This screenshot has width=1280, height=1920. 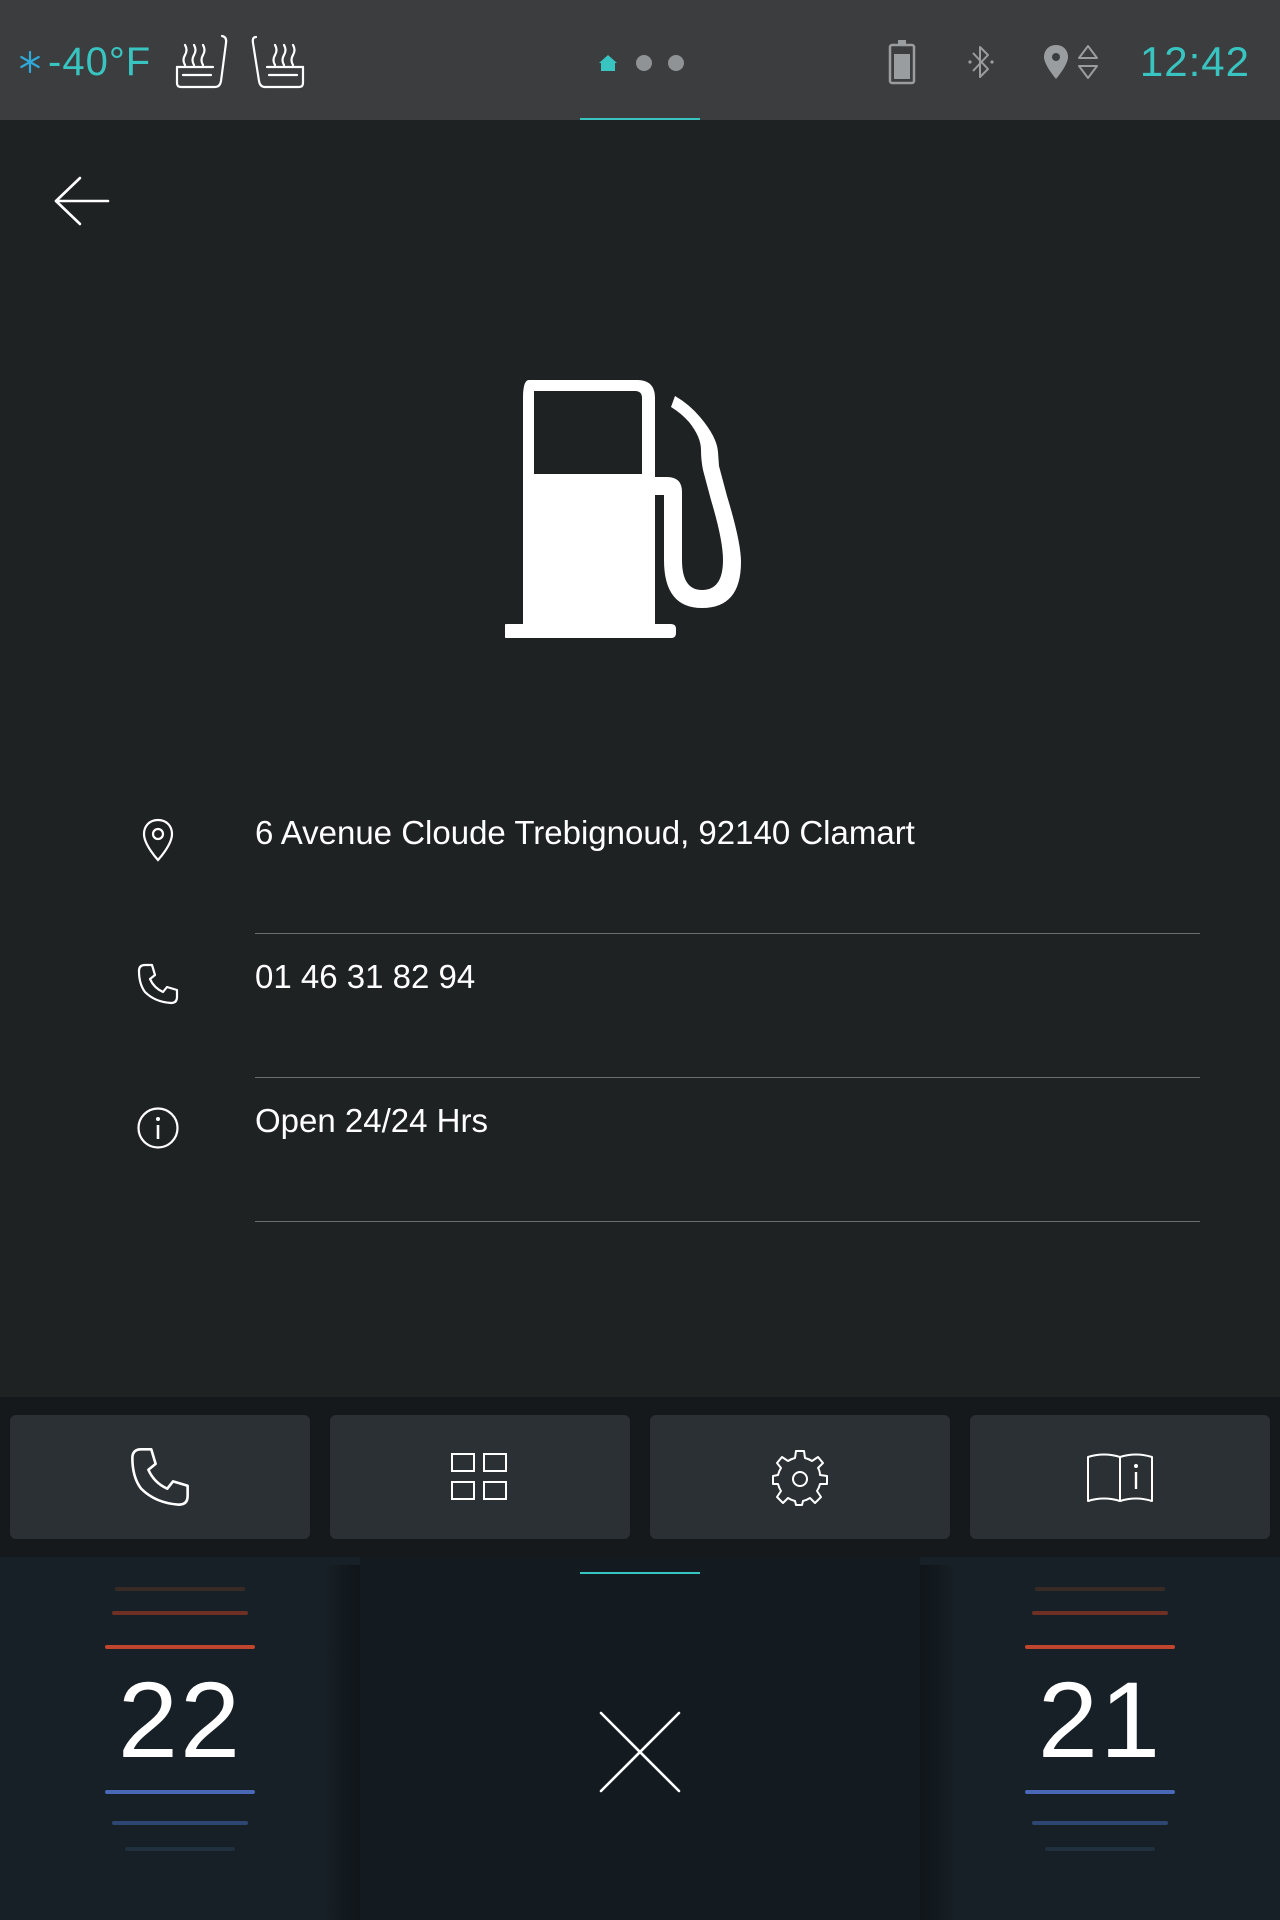 I want to click on back-button, so click(x=82, y=201).